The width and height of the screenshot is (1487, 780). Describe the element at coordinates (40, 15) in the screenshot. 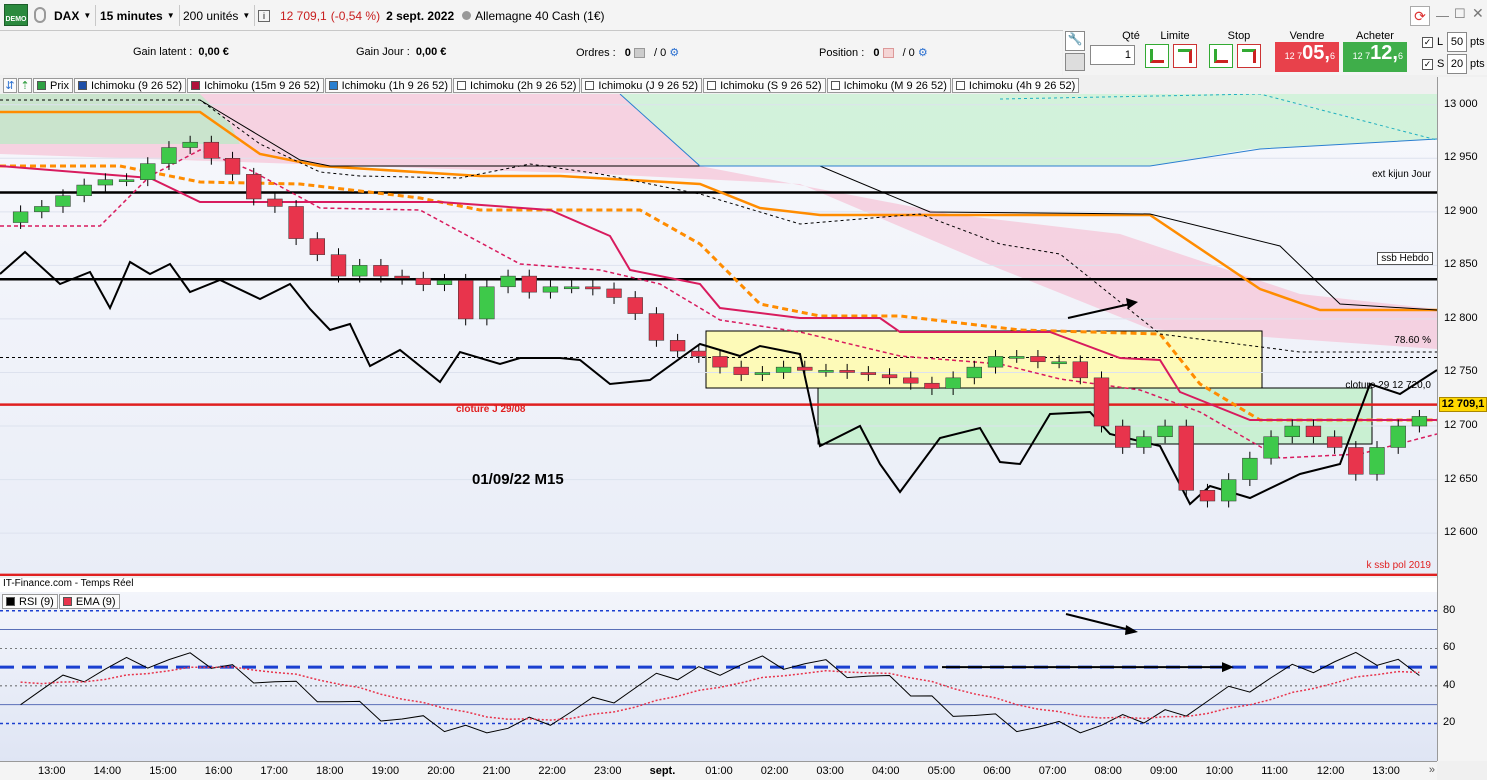

I see `link-icon` at that location.